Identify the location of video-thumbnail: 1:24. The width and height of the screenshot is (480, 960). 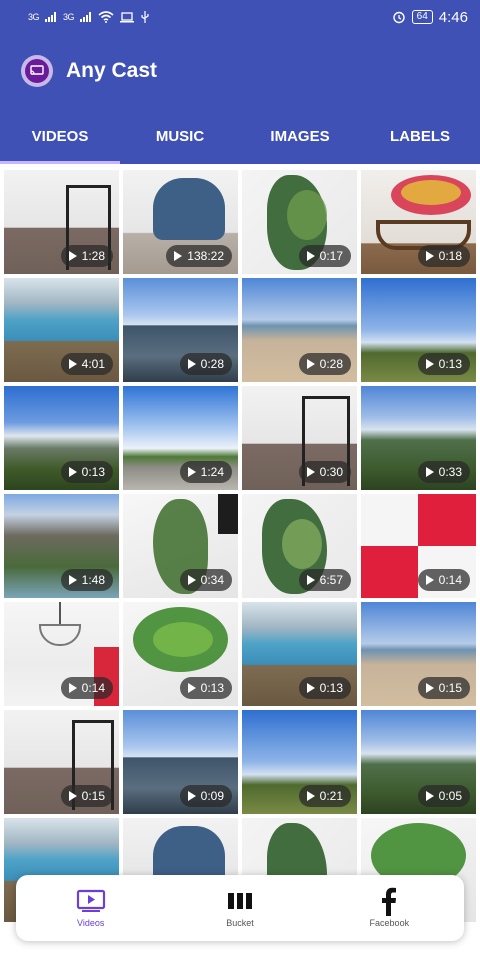
(180, 438).